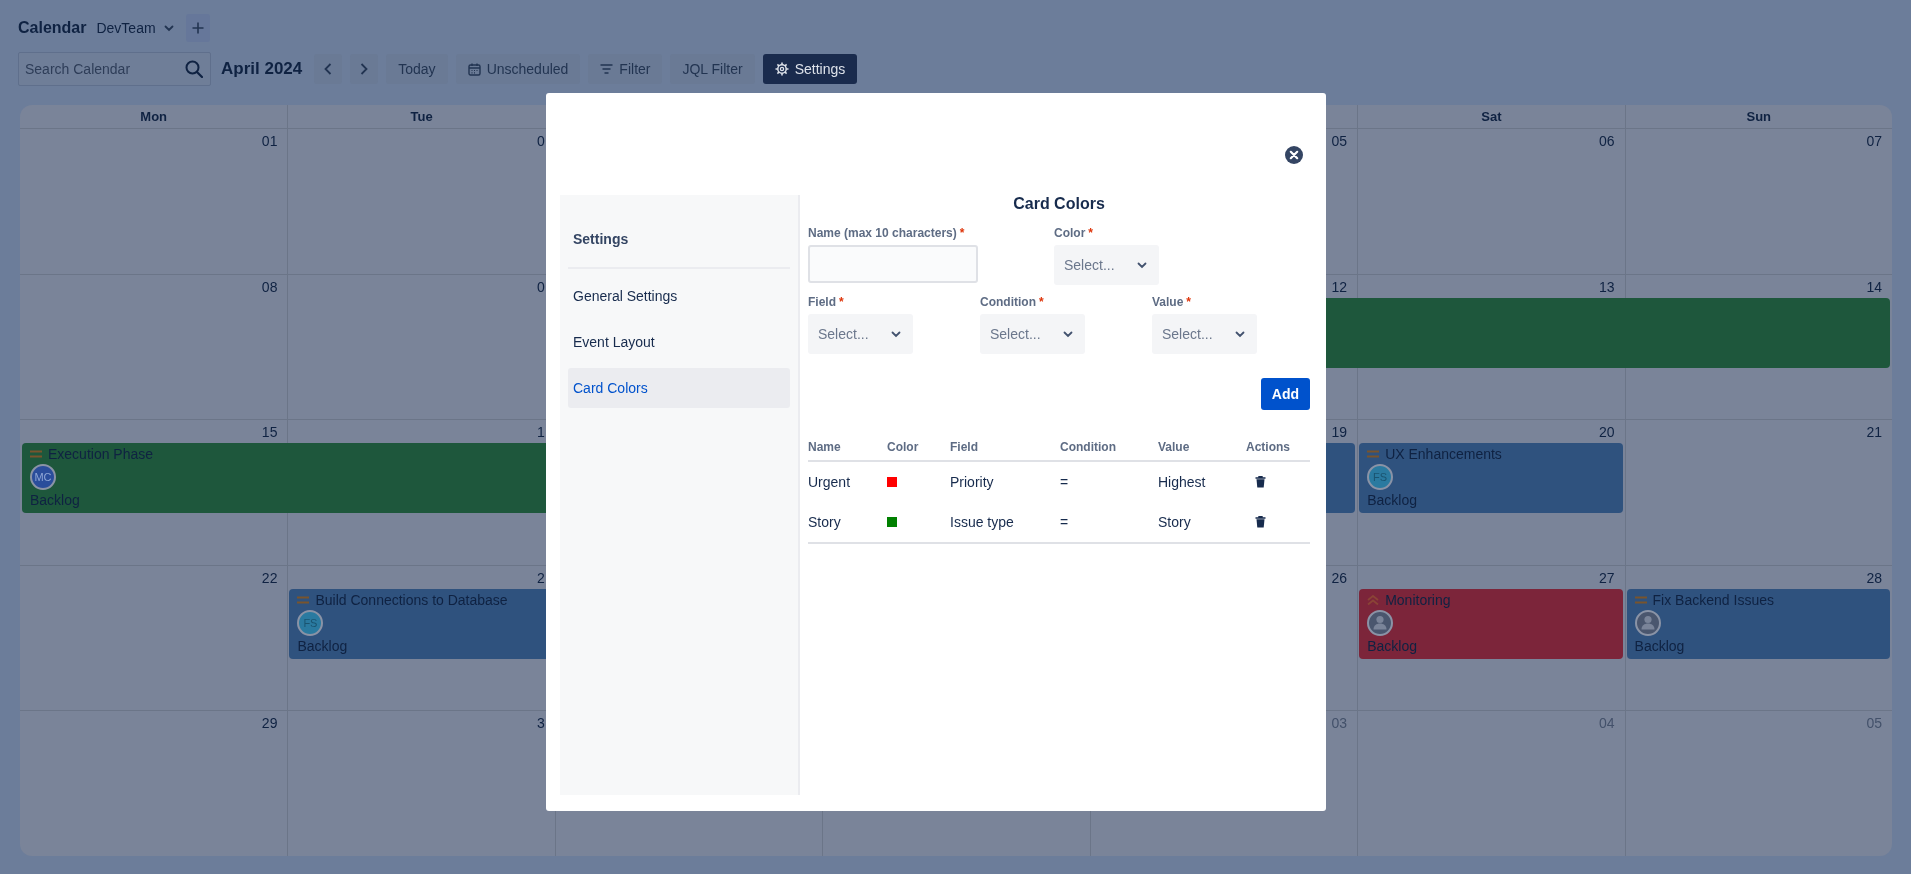 This screenshot has width=1911, height=874. I want to click on day-number: 01, so click(270, 140).